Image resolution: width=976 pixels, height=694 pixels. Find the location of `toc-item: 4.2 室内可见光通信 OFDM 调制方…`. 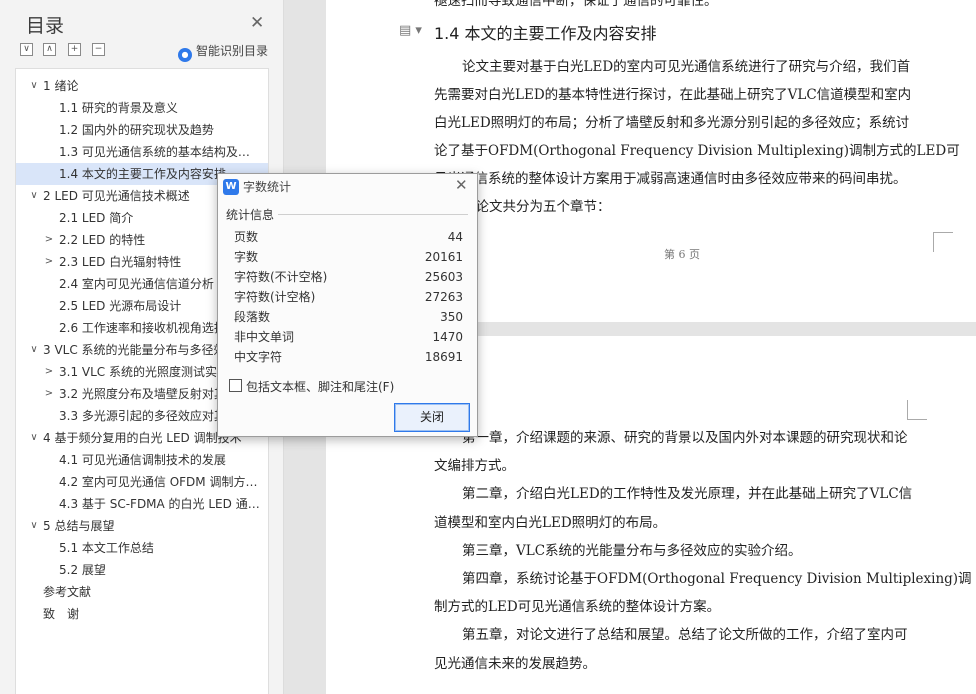

toc-item: 4.2 室内可见光通信 OFDM 调制方… is located at coordinates (142, 482).